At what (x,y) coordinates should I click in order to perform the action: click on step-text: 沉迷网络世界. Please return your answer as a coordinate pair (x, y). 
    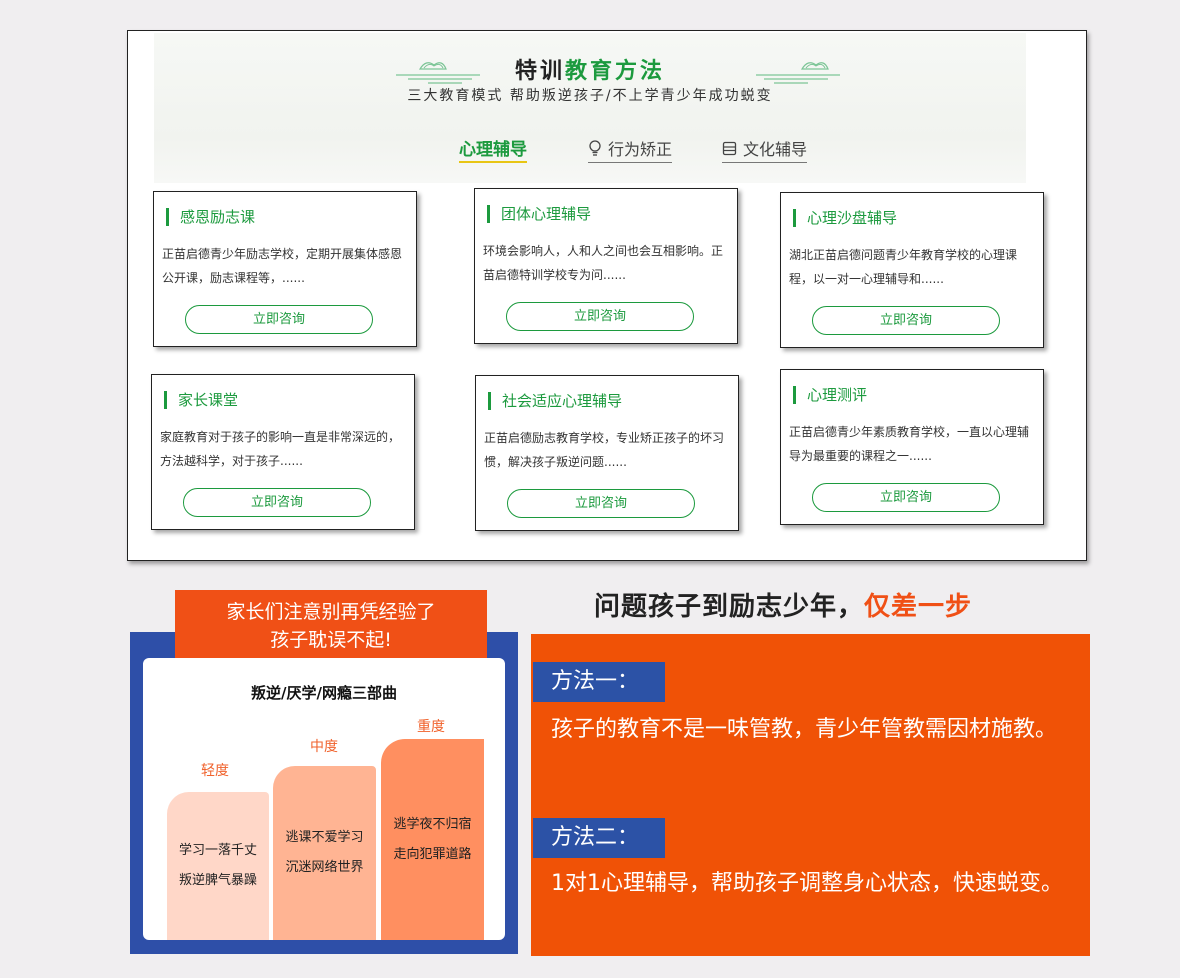
    Looking at the image, I should click on (324, 867).